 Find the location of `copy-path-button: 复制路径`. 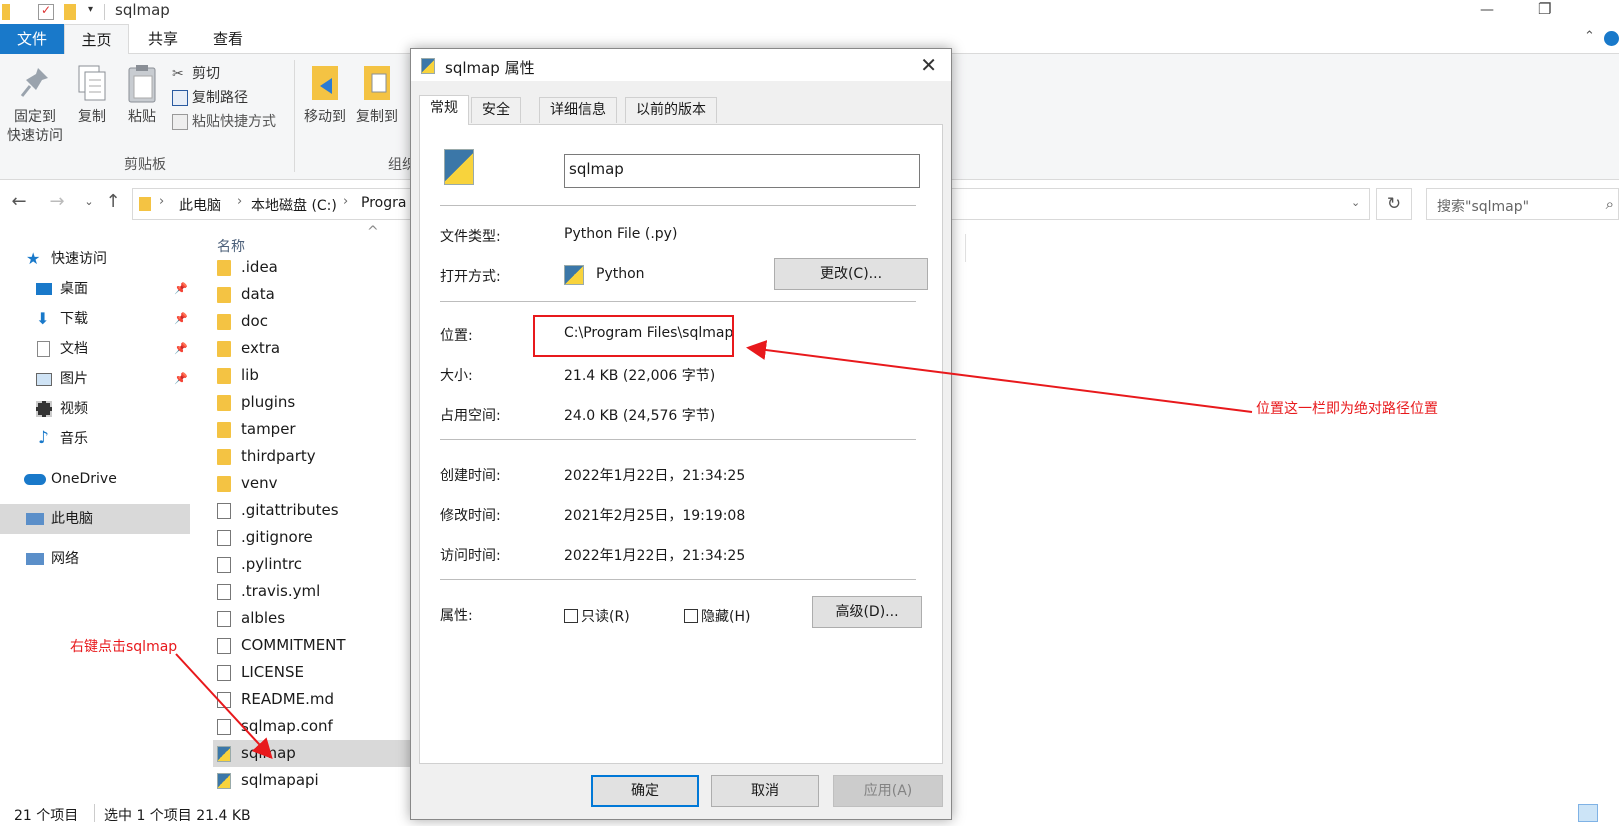

copy-path-button: 复制路径 is located at coordinates (210, 98).